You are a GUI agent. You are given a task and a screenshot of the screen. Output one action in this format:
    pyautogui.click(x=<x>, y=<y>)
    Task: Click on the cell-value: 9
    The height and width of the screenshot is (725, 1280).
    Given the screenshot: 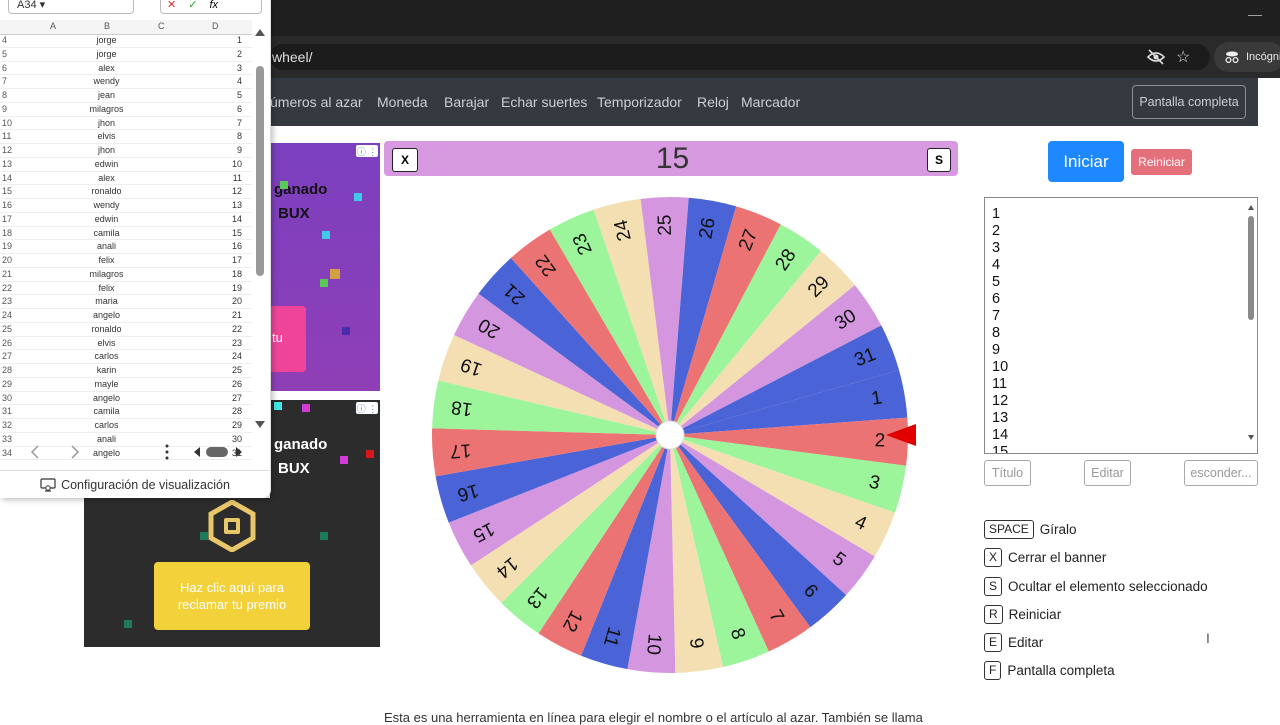 What is the action you would take?
    pyautogui.click(x=216, y=150)
    